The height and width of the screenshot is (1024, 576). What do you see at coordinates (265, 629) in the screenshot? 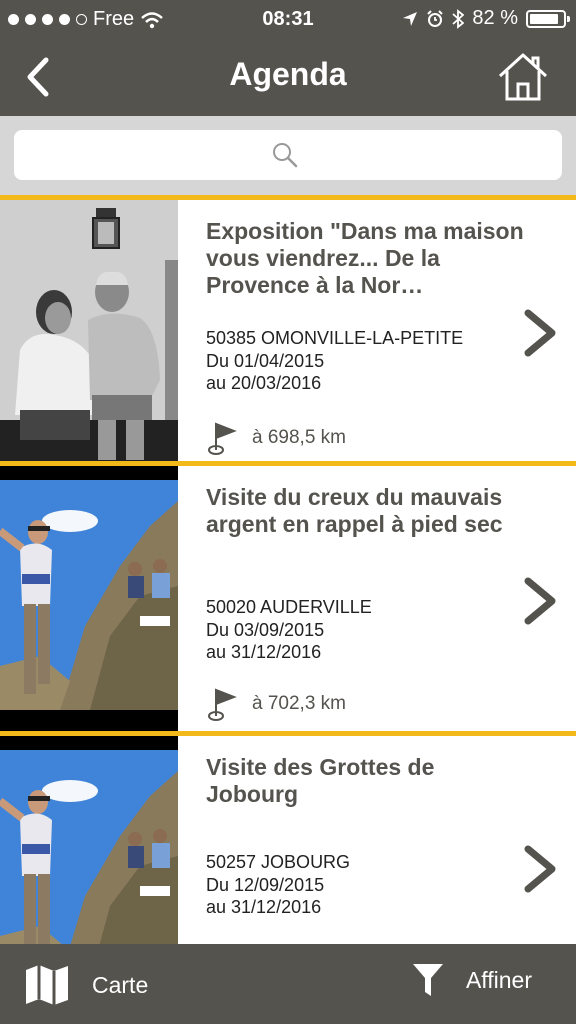
I see `event-date-from: Du 03/09/2015` at bounding box center [265, 629].